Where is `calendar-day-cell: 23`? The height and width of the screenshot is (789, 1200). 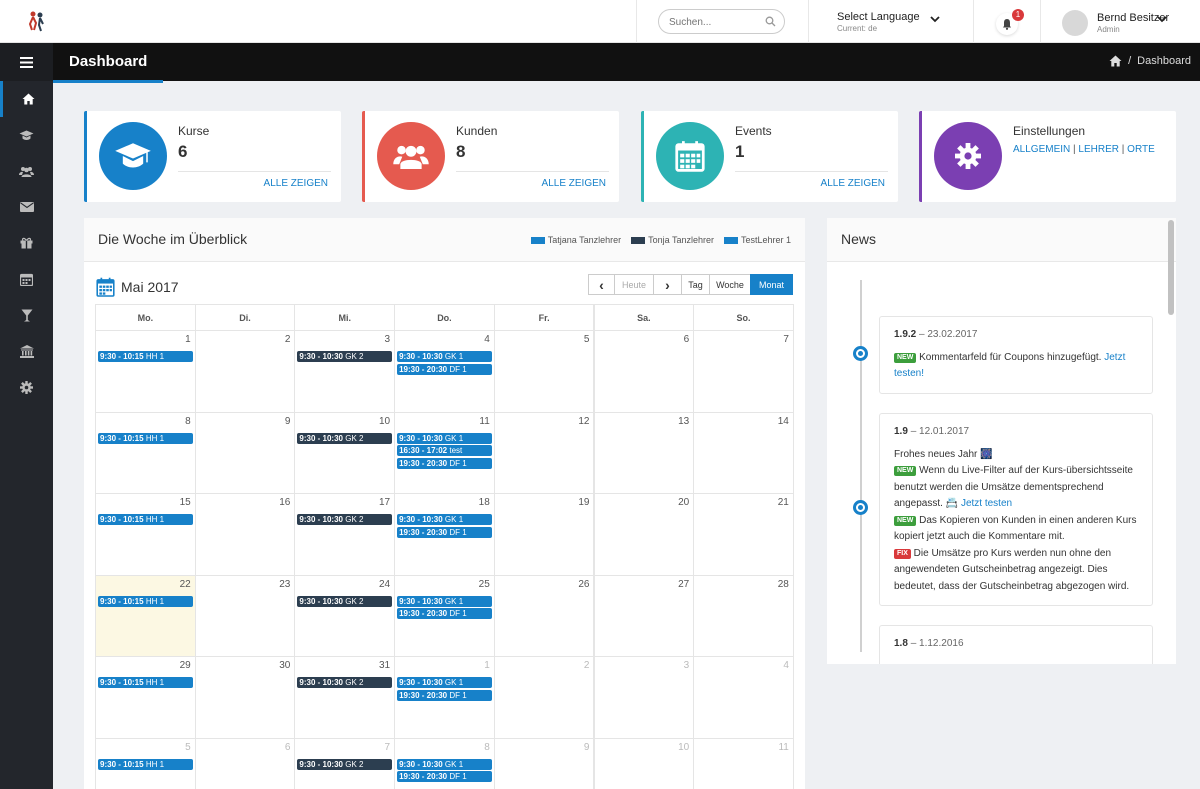
calendar-day-cell: 23 is located at coordinates (245, 615).